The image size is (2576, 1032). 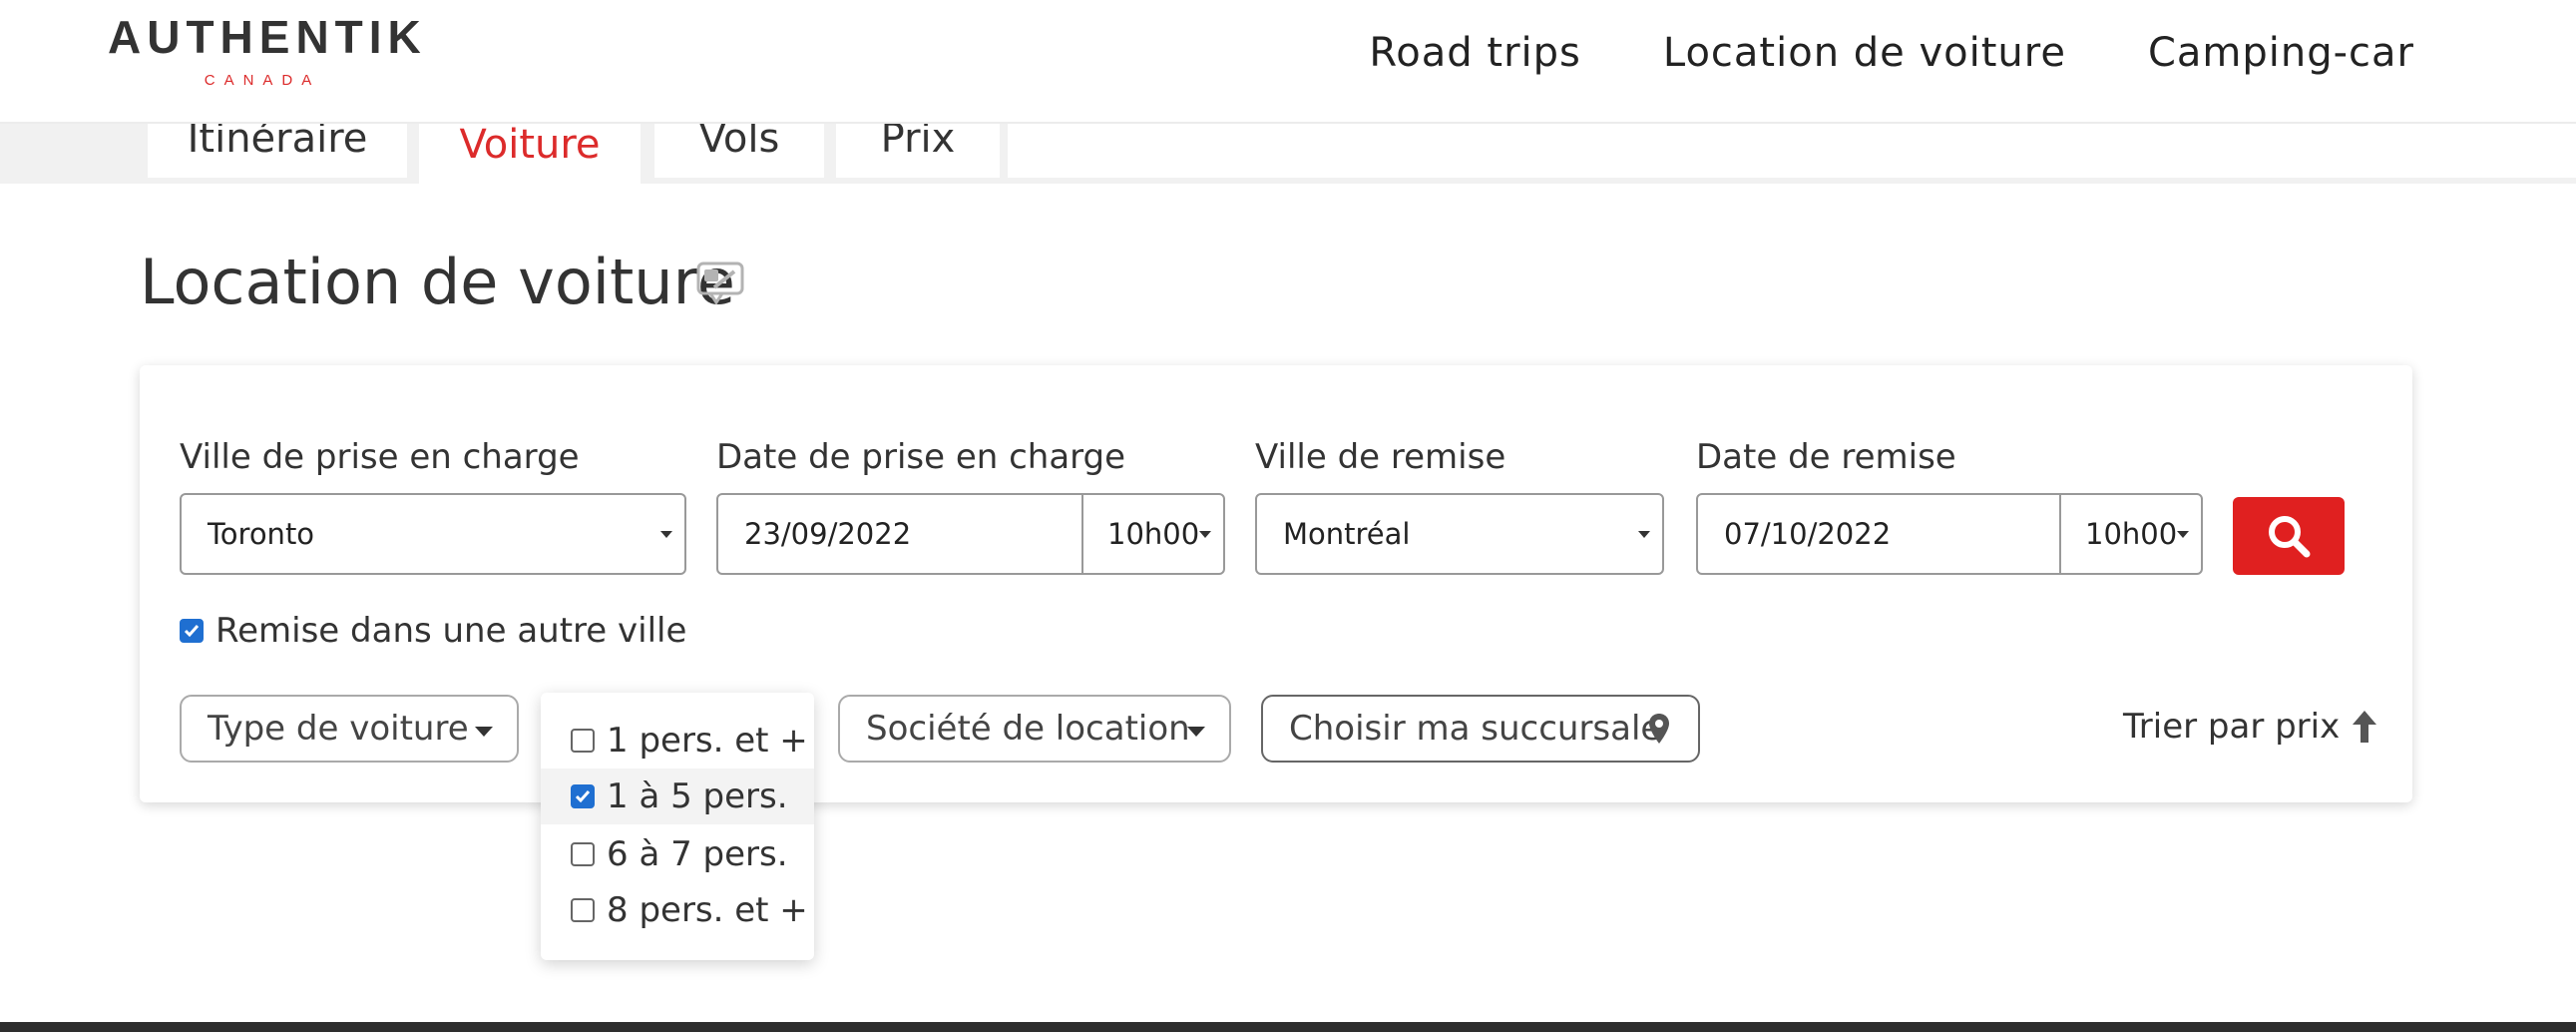 What do you see at coordinates (437, 282) in the screenshot?
I see `page-title: Location de voiture` at bounding box center [437, 282].